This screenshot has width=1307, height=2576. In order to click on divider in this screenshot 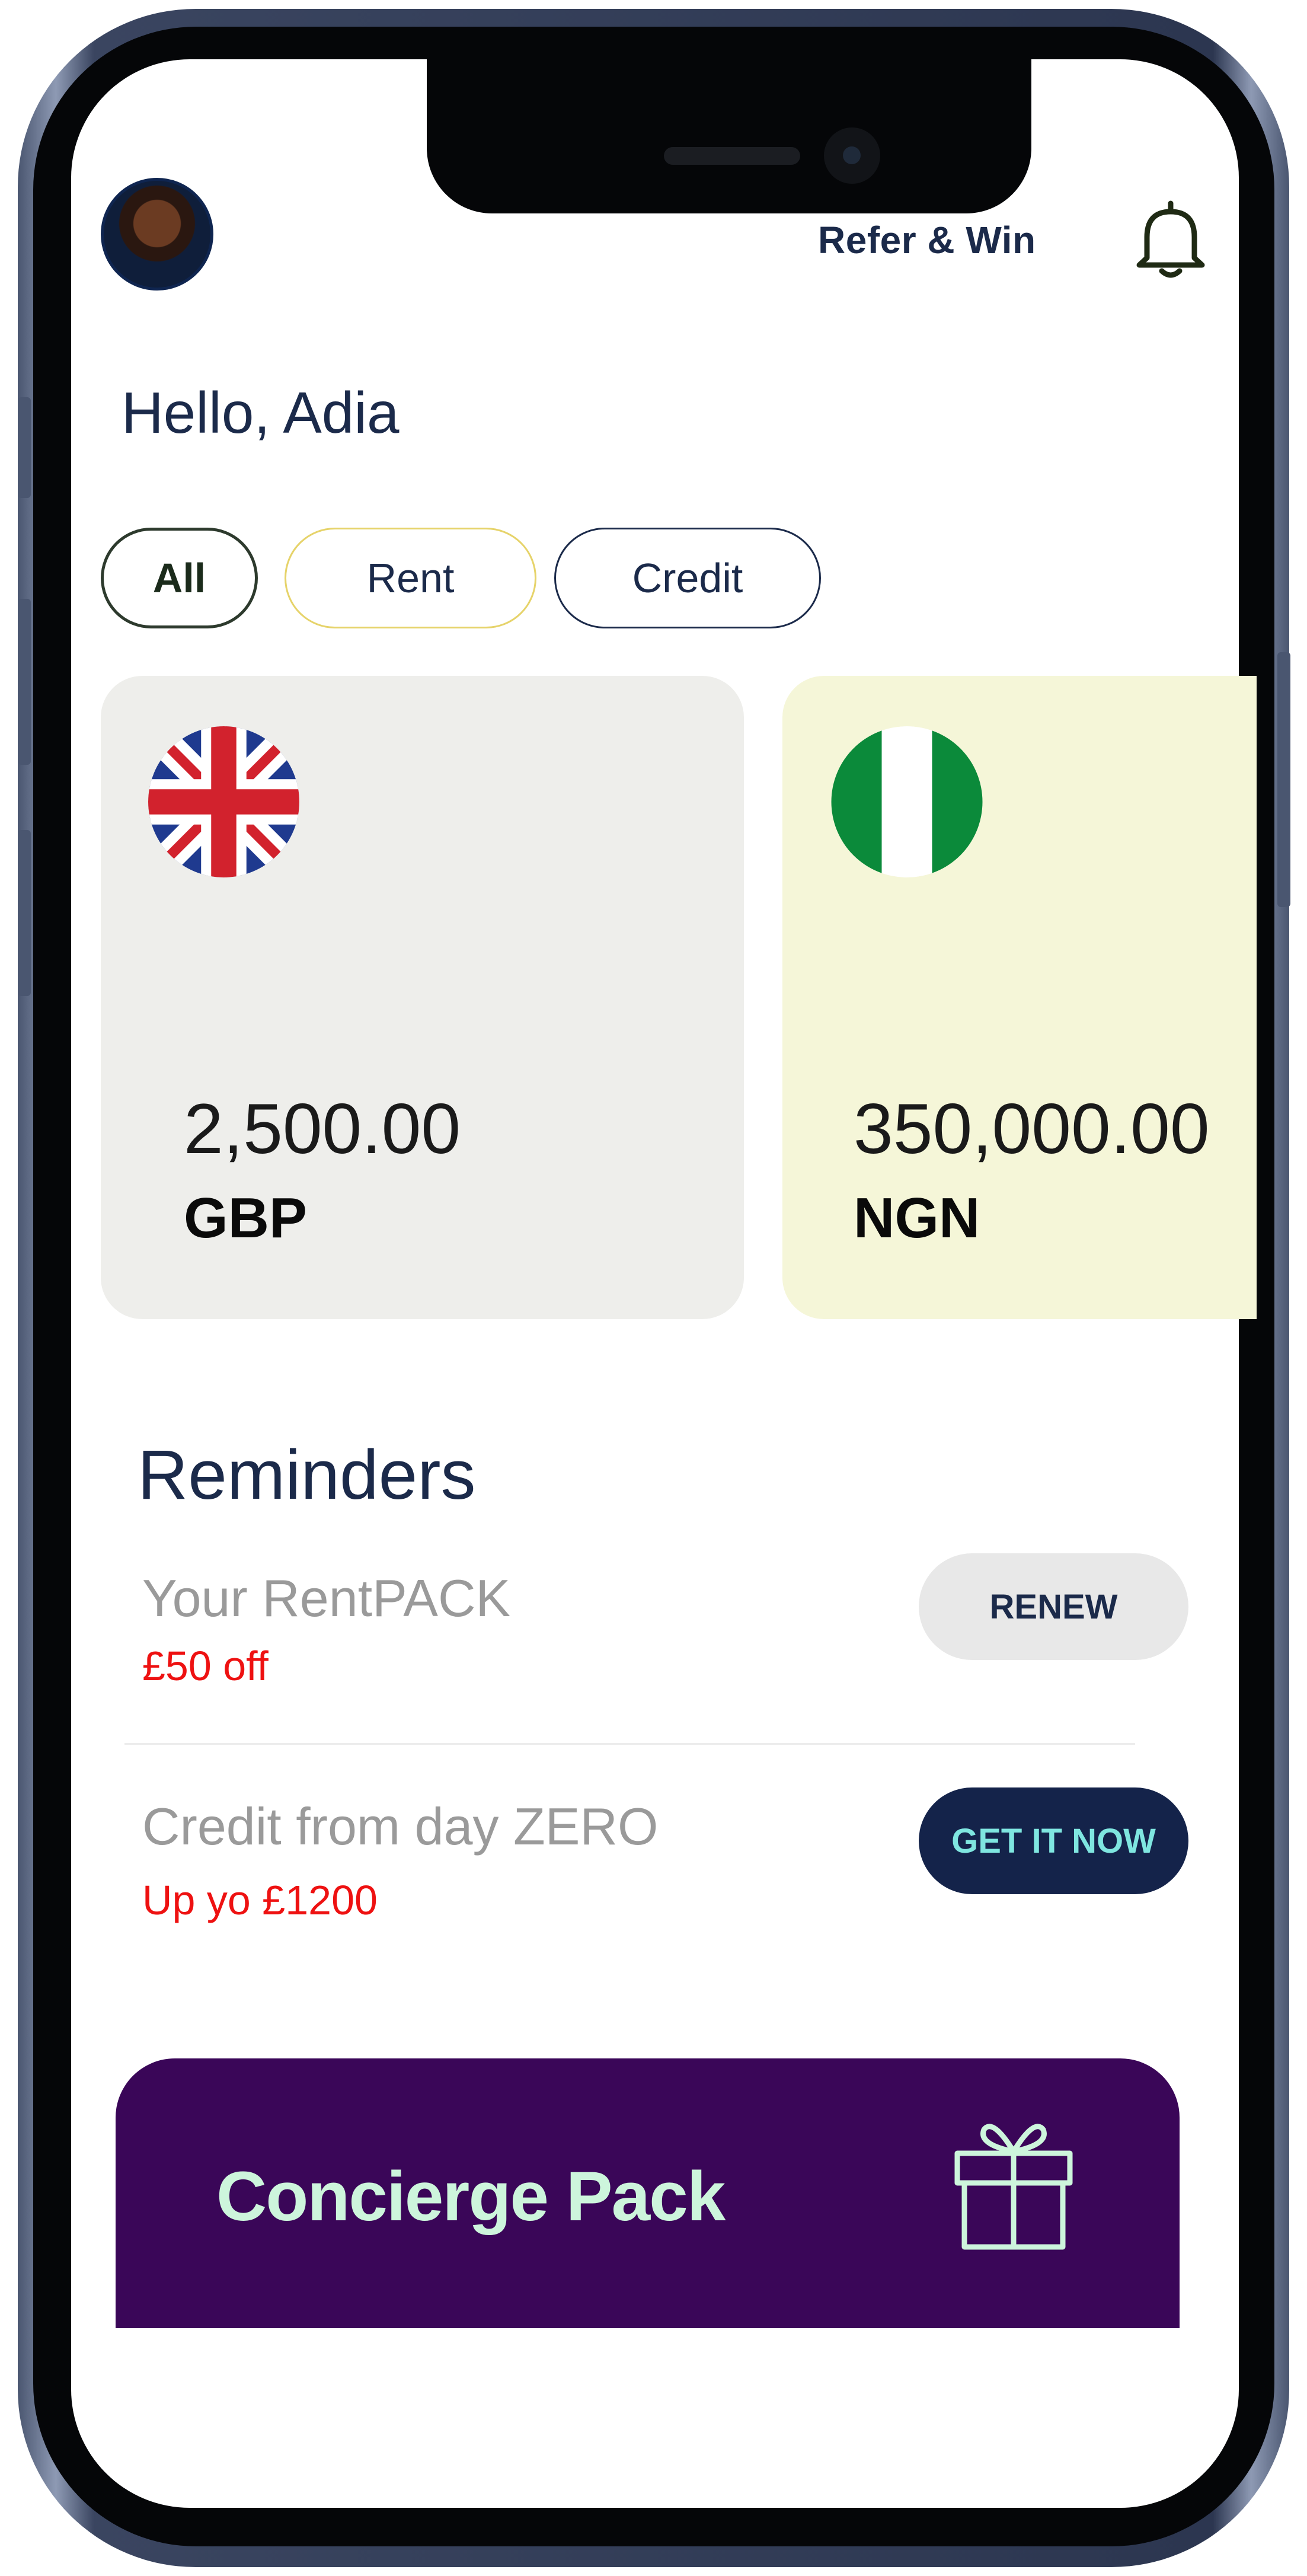, I will do `click(629, 1744)`.